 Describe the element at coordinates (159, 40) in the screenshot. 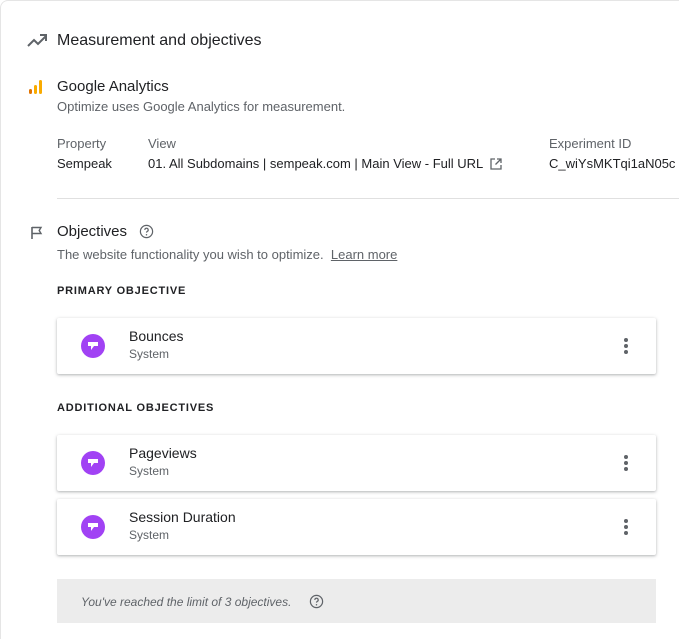

I see `measurement-title: Measurement and objectives` at that location.